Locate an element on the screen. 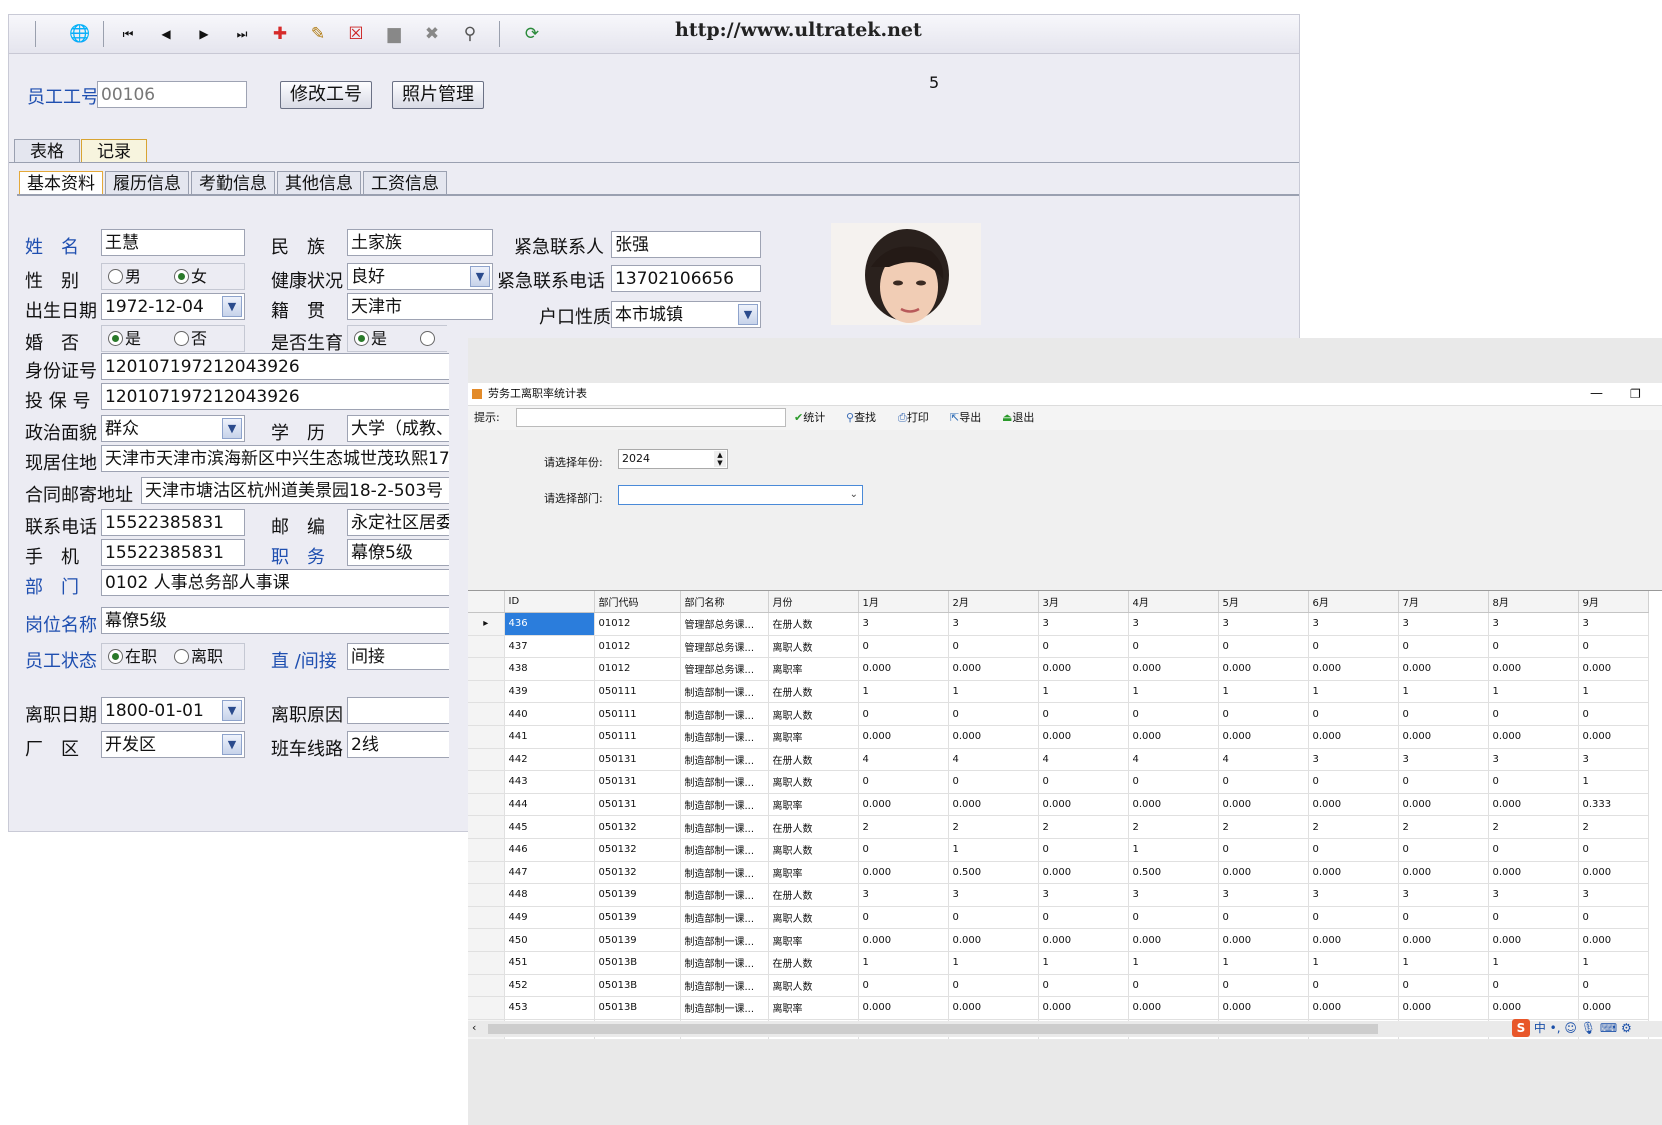 The height and width of the screenshot is (1125, 1662). name-field: 王慧 is located at coordinates (173, 242).